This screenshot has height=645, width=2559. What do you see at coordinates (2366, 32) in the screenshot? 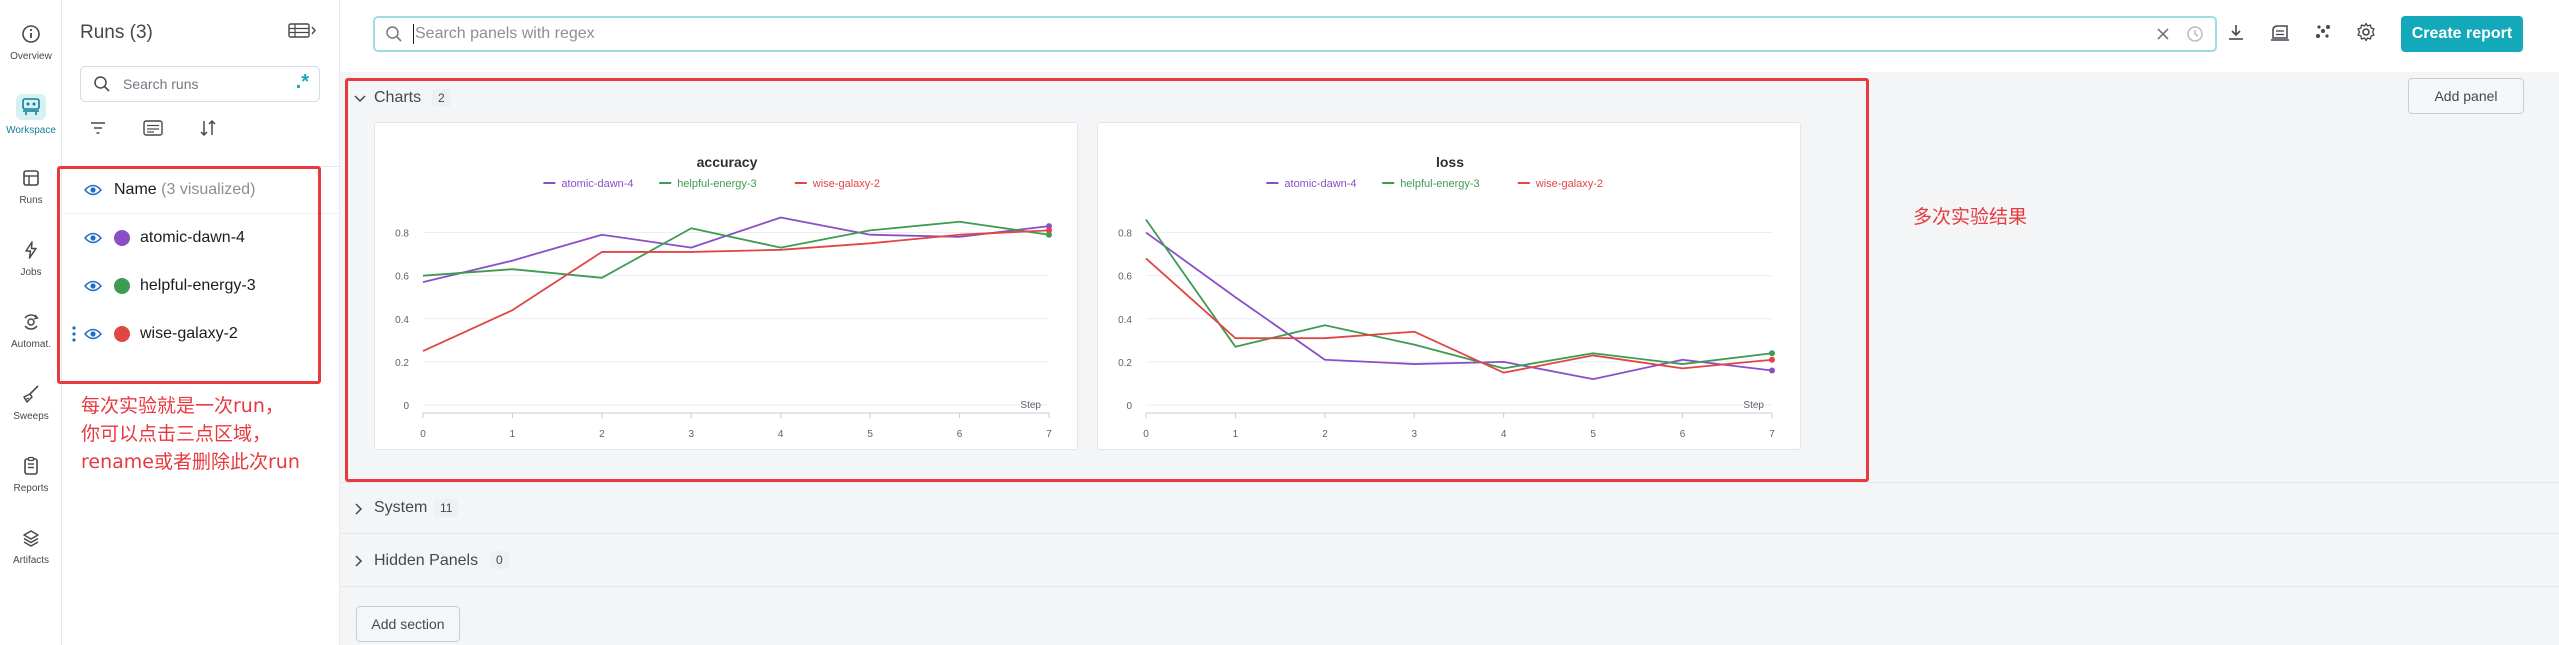
I see `gear-icon` at bounding box center [2366, 32].